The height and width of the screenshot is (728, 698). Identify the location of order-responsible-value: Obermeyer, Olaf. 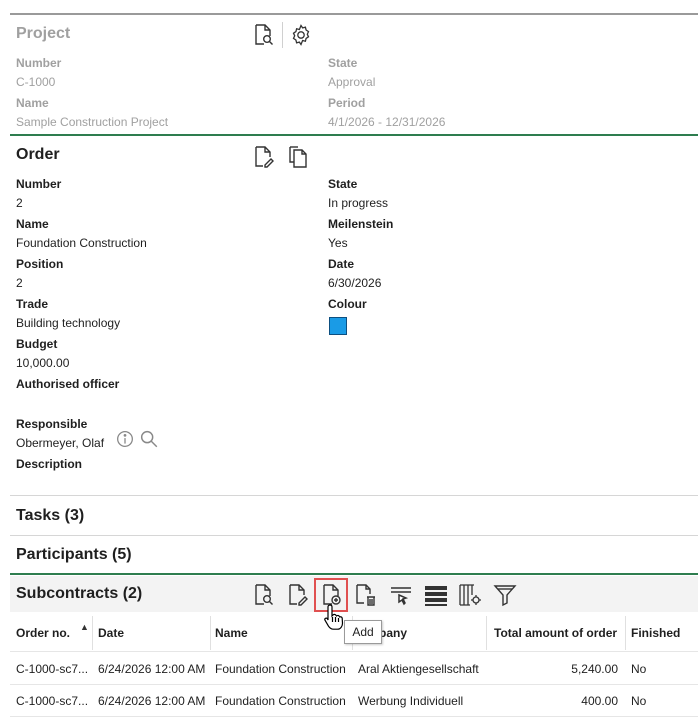
(60, 443).